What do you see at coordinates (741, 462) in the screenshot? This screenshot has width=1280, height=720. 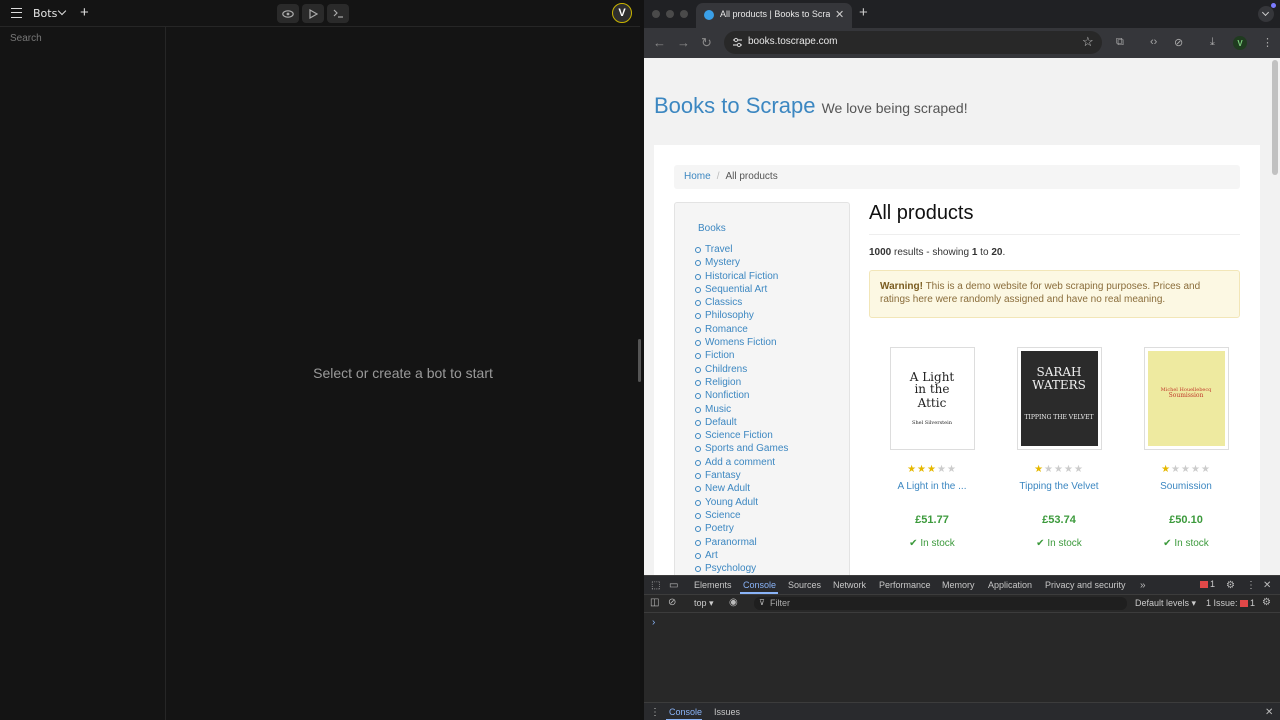 I see `category-link-add-a-comment: Add a comment` at bounding box center [741, 462].